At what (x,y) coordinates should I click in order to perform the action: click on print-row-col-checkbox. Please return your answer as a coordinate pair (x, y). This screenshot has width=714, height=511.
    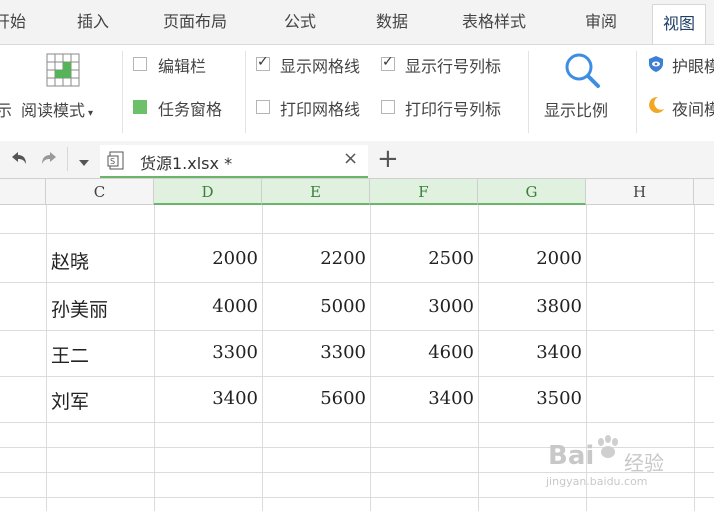
    Looking at the image, I should click on (388, 107).